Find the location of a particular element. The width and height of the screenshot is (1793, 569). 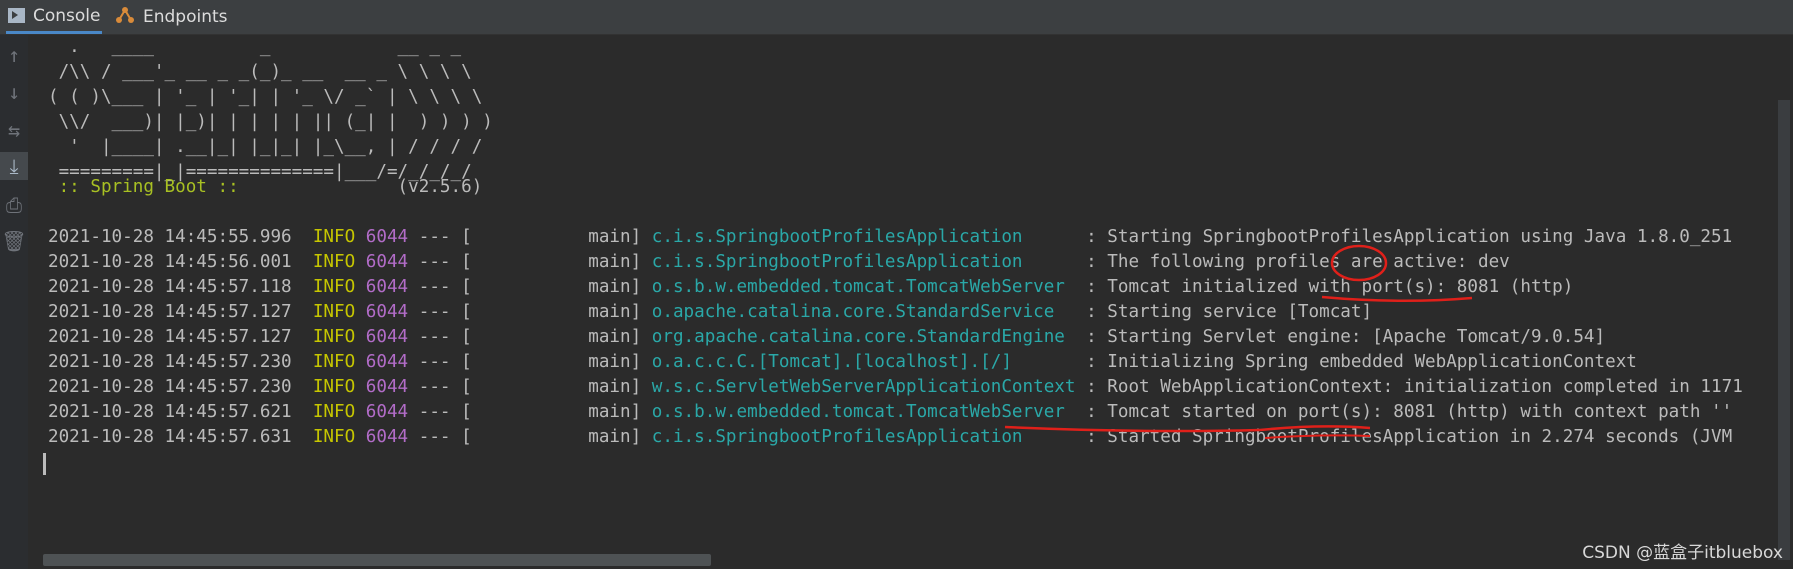

soft-wrap-icon: ⇆ is located at coordinates (14, 130).